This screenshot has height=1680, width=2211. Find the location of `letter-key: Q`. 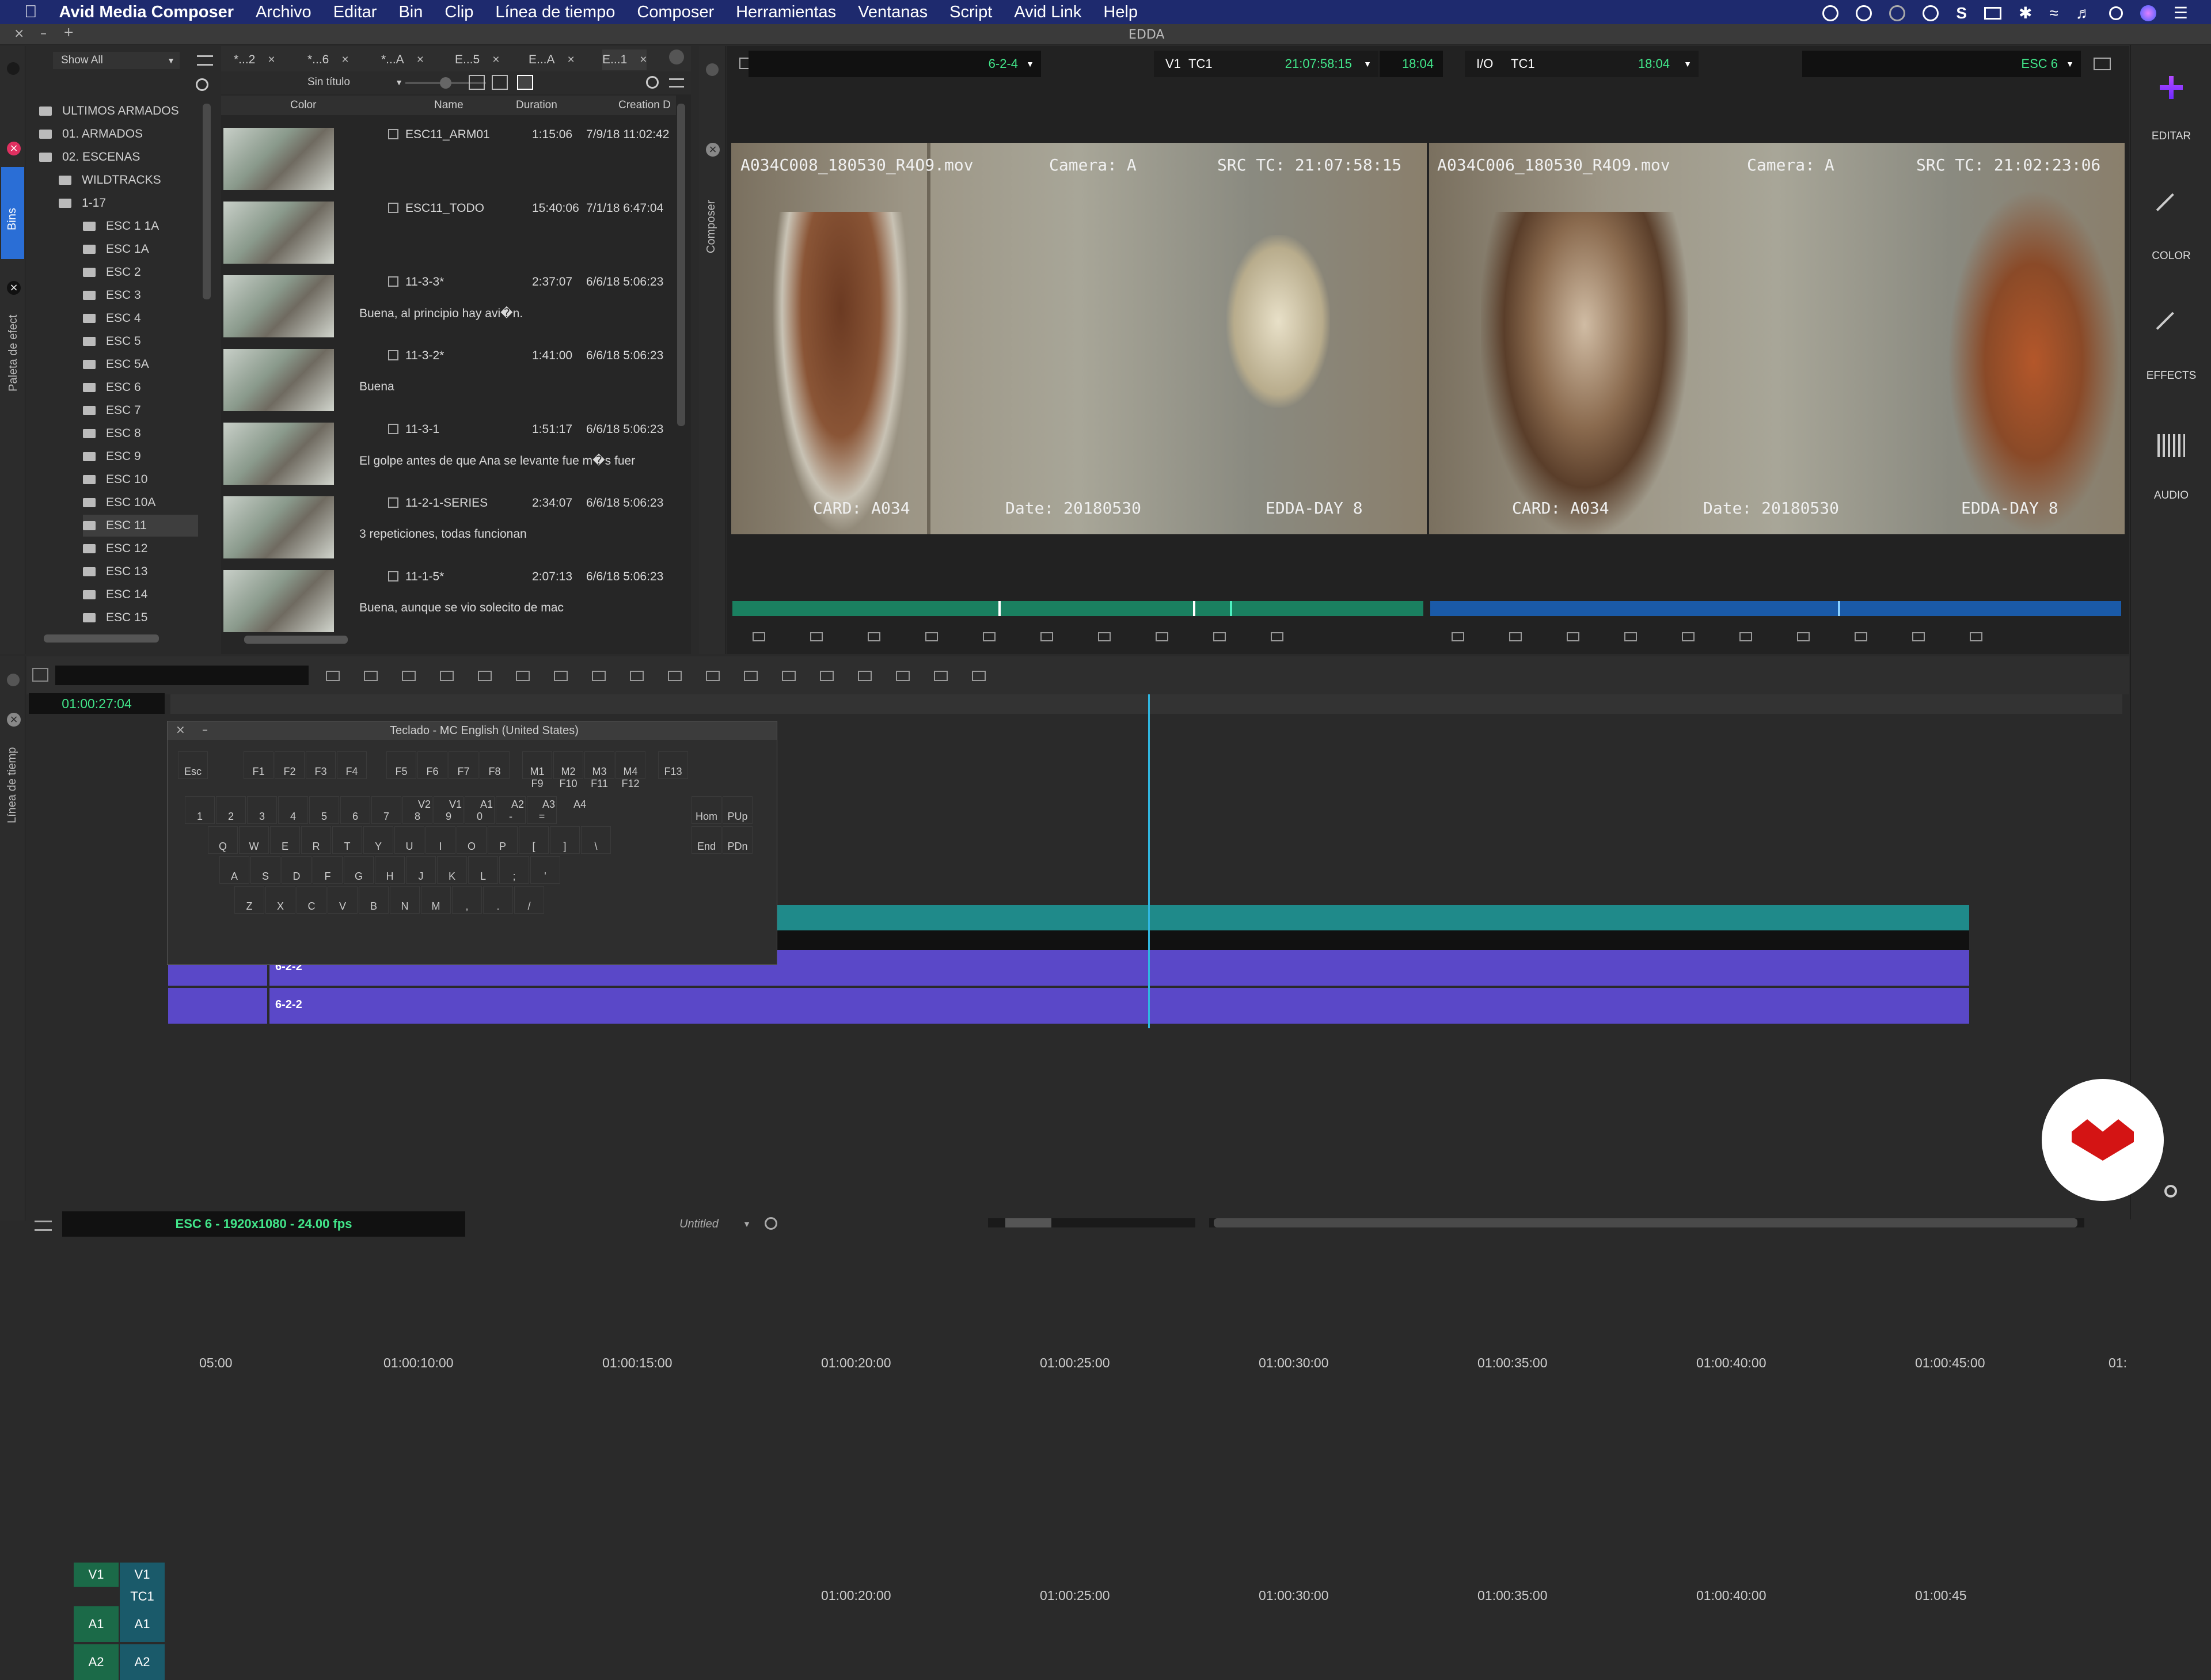

letter-key: Q is located at coordinates (223, 840).